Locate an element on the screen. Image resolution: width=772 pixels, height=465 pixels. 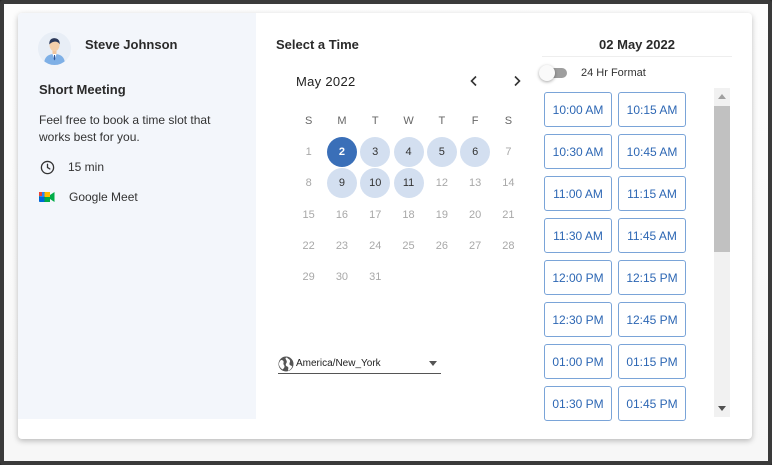
time-slot-button: 01:45 PM is located at coordinates (652, 403).